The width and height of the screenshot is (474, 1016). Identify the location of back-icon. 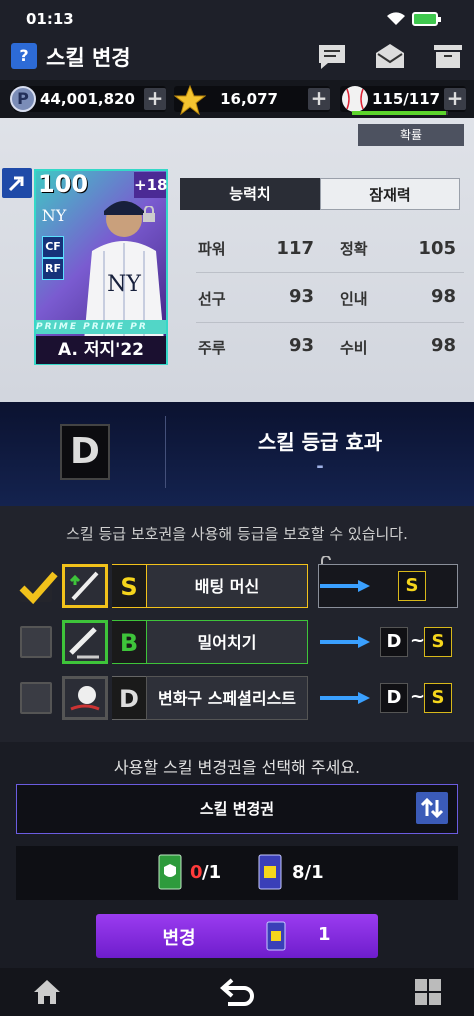
(238, 992).